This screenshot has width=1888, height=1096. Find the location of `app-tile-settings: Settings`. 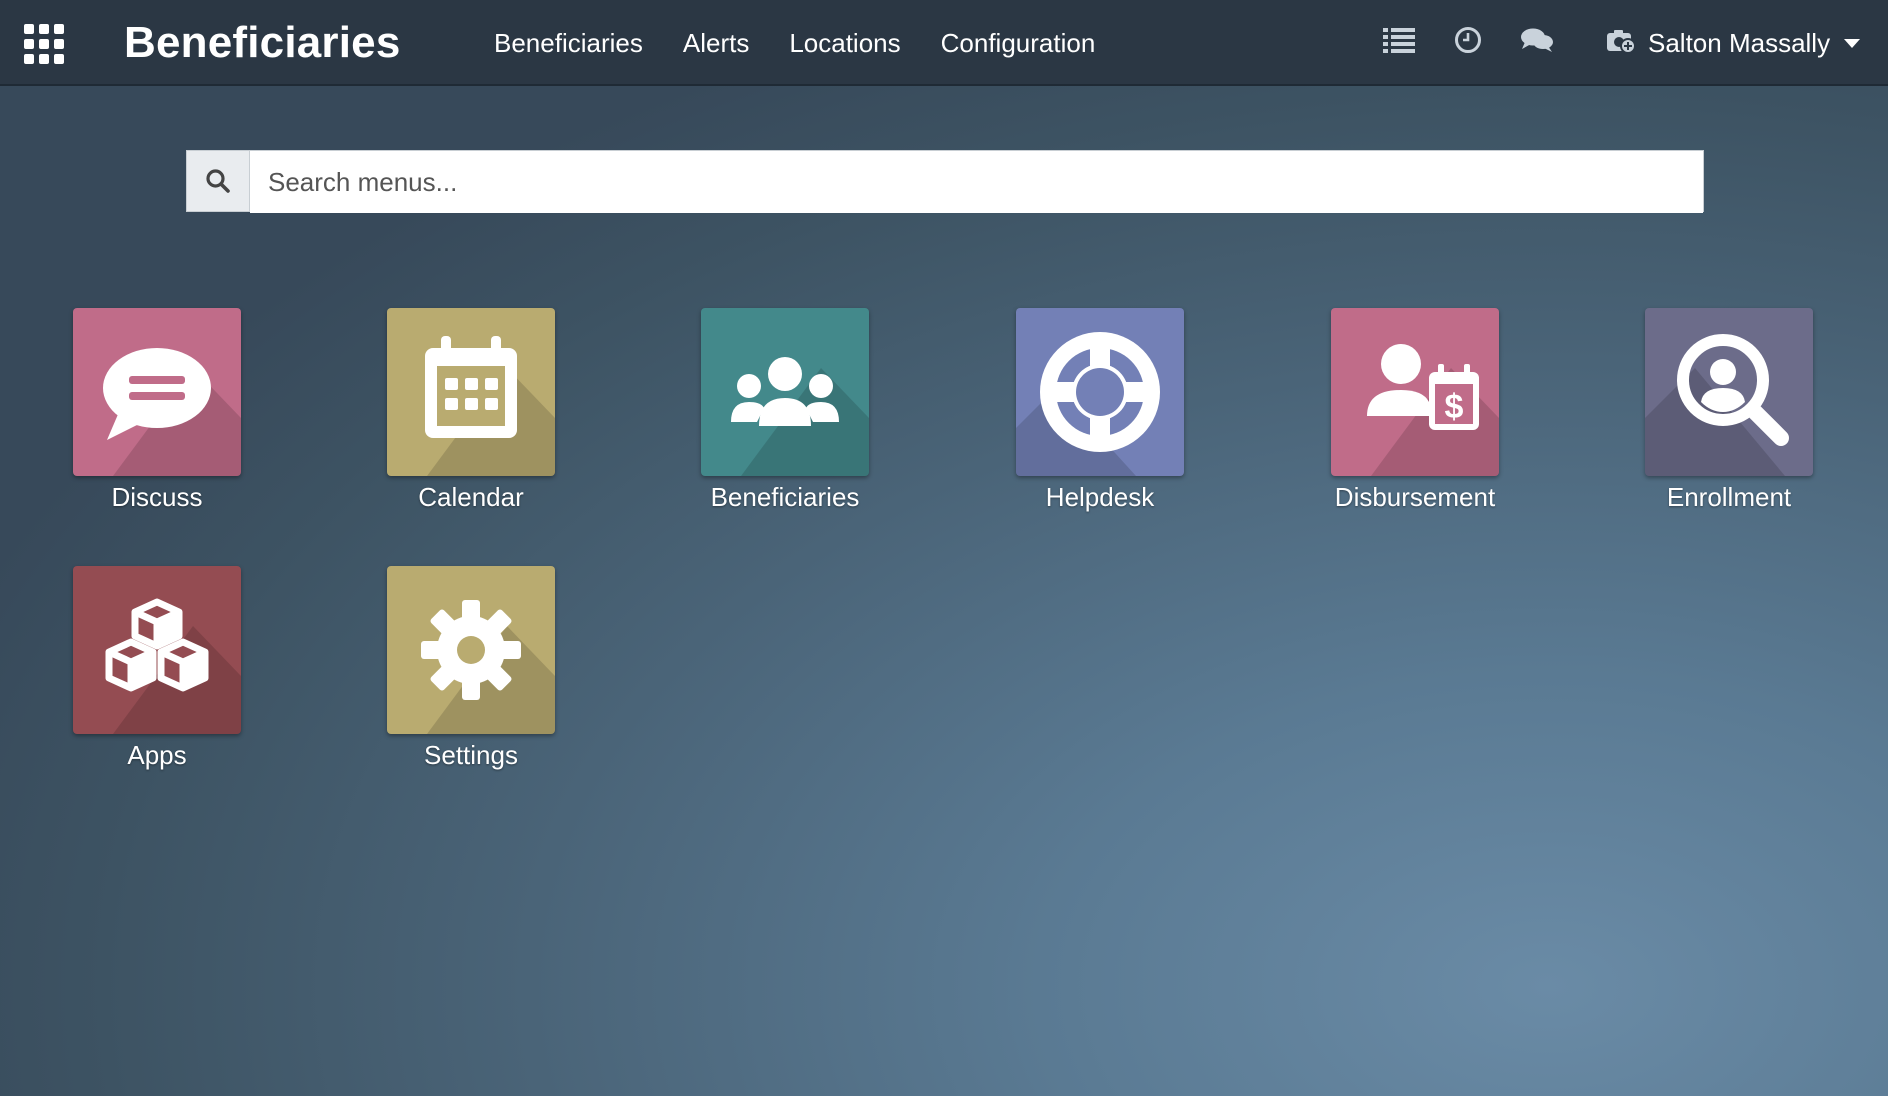

app-tile-settings: Settings is located at coordinates (471, 676).